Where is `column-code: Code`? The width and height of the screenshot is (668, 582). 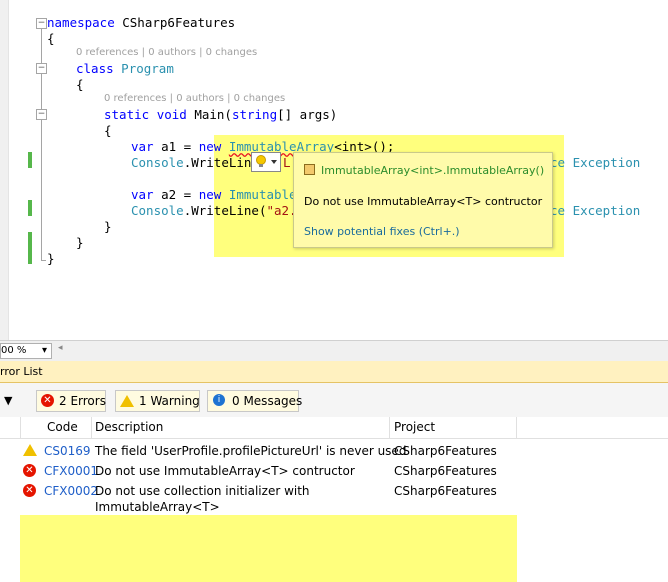
column-code: Code is located at coordinates (62, 427).